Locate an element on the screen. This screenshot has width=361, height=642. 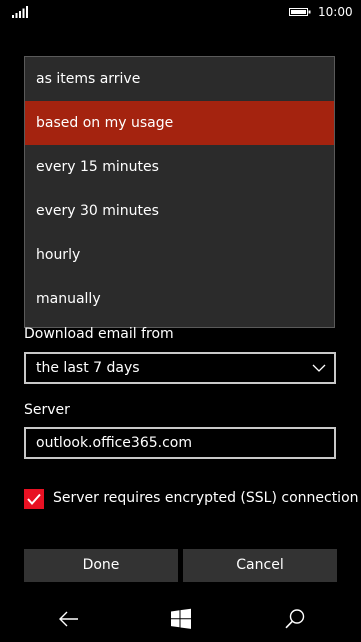
download-email-value: the last 7 days is located at coordinates (88, 368).